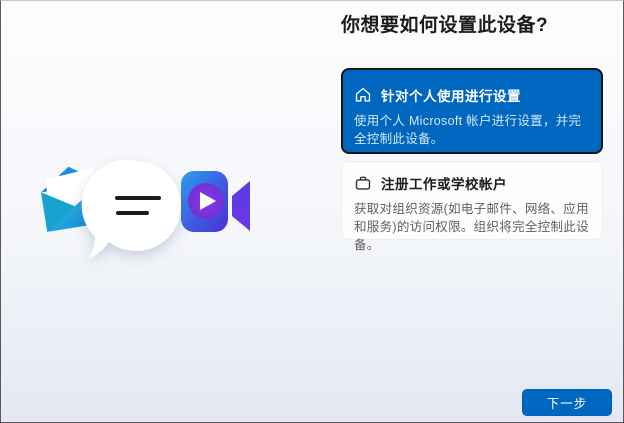  I want to click on option-work-description: 获取对组织资源(如电子邮件、网络、应用和服务)的访问权限。组织将完全控制此设备。, so click(471, 227).